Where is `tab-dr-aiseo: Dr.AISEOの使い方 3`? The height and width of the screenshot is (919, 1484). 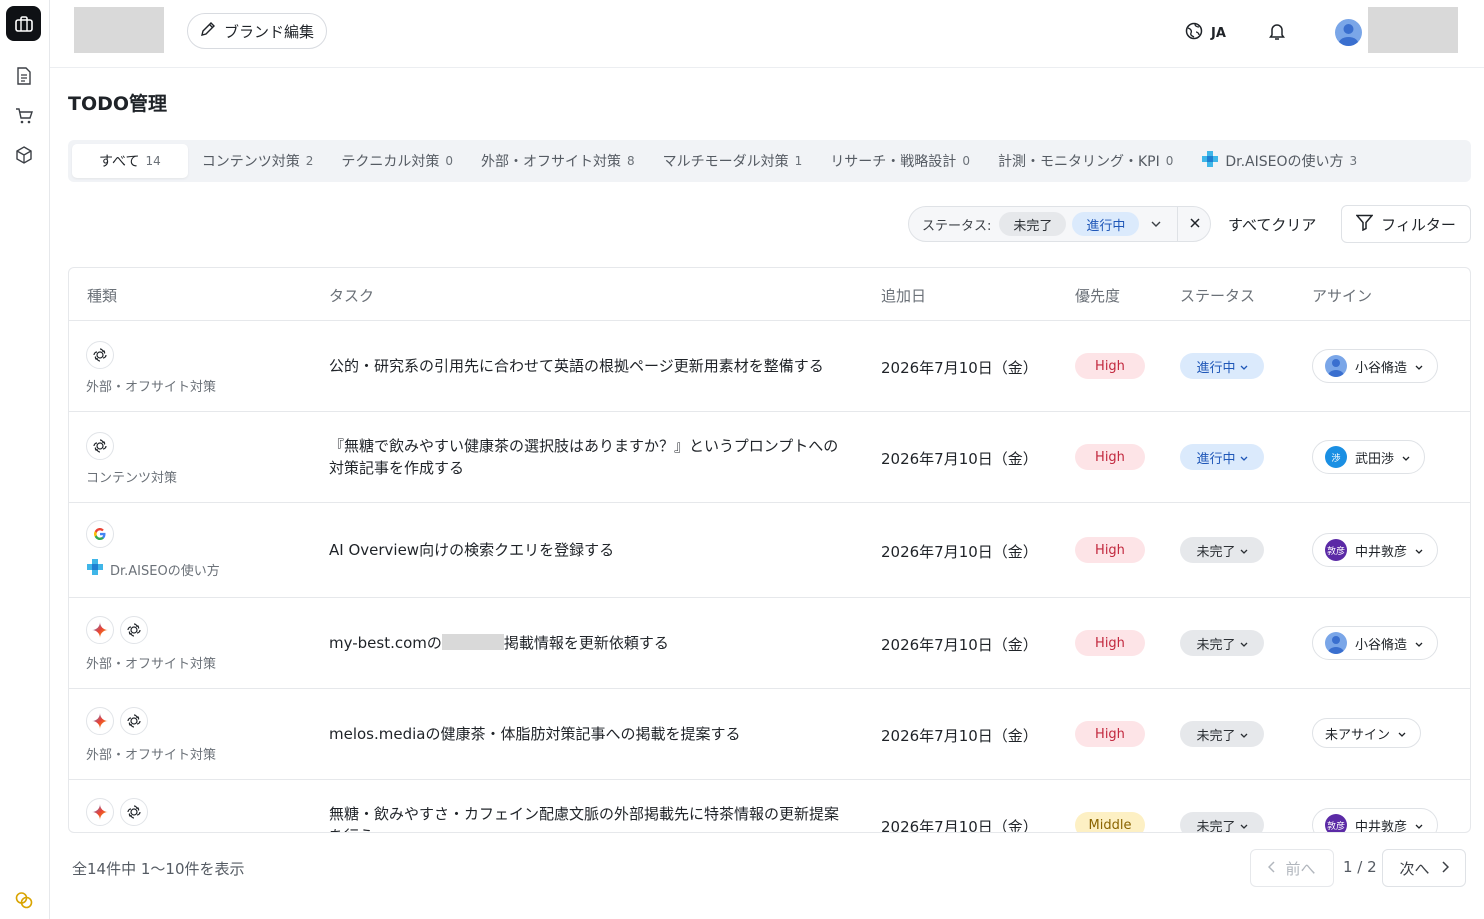 tab-dr-aiseo: Dr.AISEOの使い方 3 is located at coordinates (1279, 161).